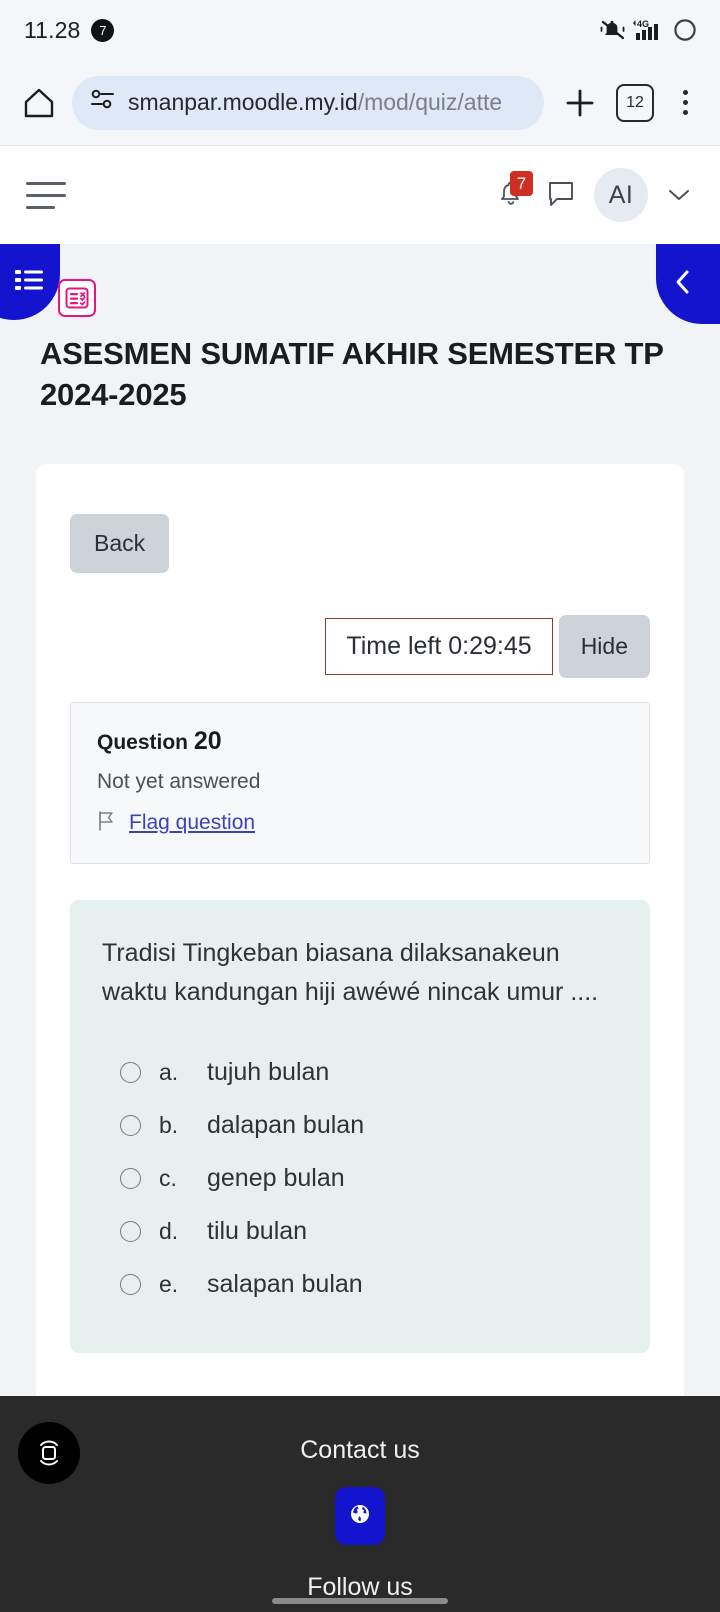 Image resolution: width=720 pixels, height=1612 pixels. I want to click on answer-option-c: c. genep bulan, so click(360, 1178).